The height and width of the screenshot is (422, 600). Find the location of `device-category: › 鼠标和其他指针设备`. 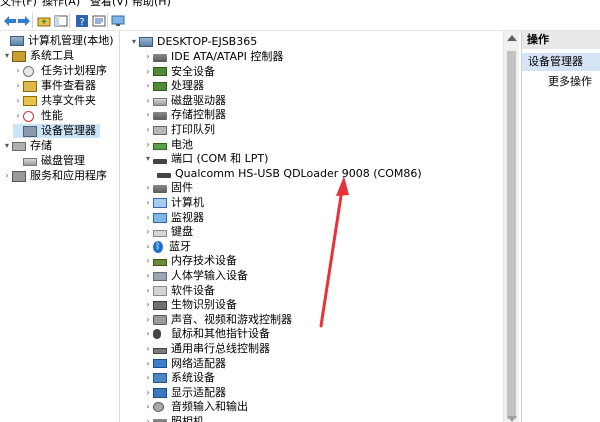

device-category: › 鼠标和其他指针设备 is located at coordinates (206, 334).